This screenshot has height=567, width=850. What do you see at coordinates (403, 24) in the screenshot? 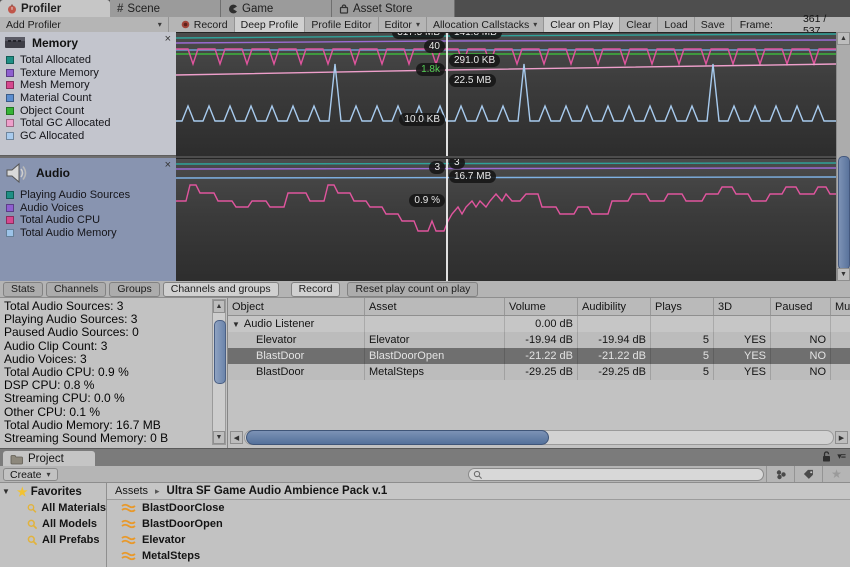
I see `editor-dropdown: Editor ▾` at bounding box center [403, 24].